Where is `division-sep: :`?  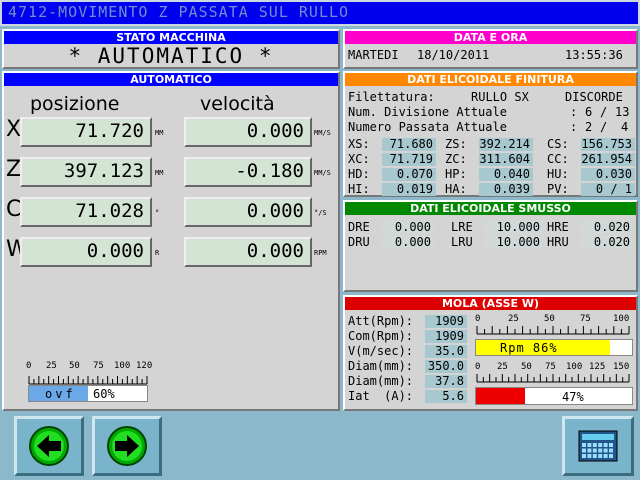
division-sep: : is located at coordinates (574, 112).